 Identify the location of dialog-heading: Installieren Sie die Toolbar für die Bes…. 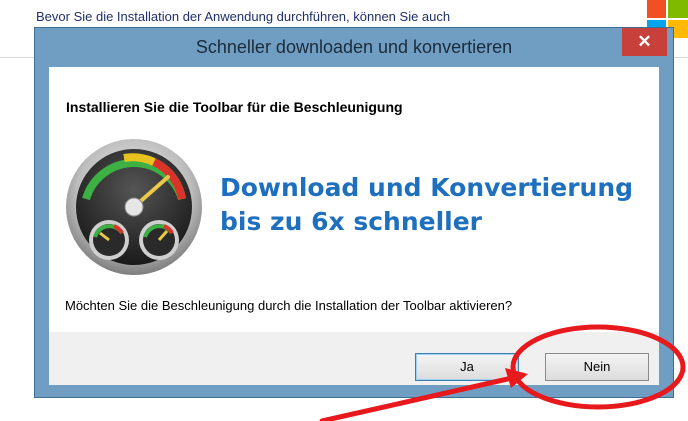
(234, 107).